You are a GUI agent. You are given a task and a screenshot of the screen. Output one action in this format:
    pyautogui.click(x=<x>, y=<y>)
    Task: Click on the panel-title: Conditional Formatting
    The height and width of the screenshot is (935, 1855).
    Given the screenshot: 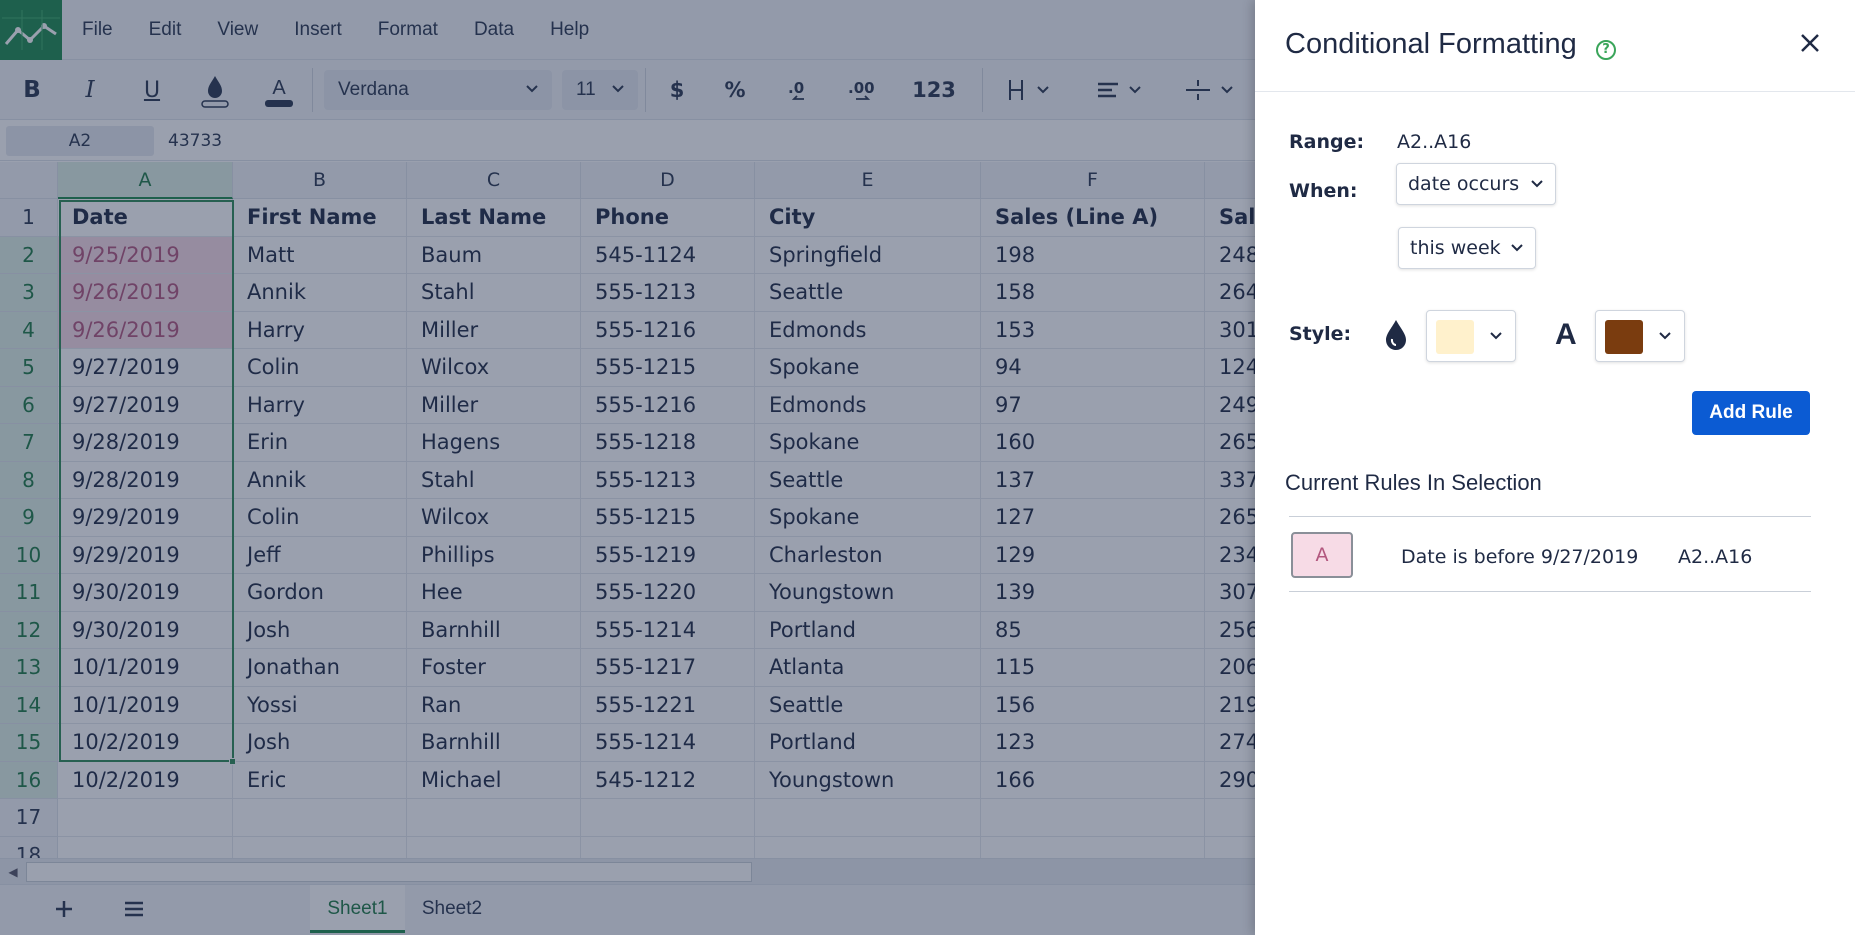 What is the action you would take?
    pyautogui.click(x=1431, y=44)
    